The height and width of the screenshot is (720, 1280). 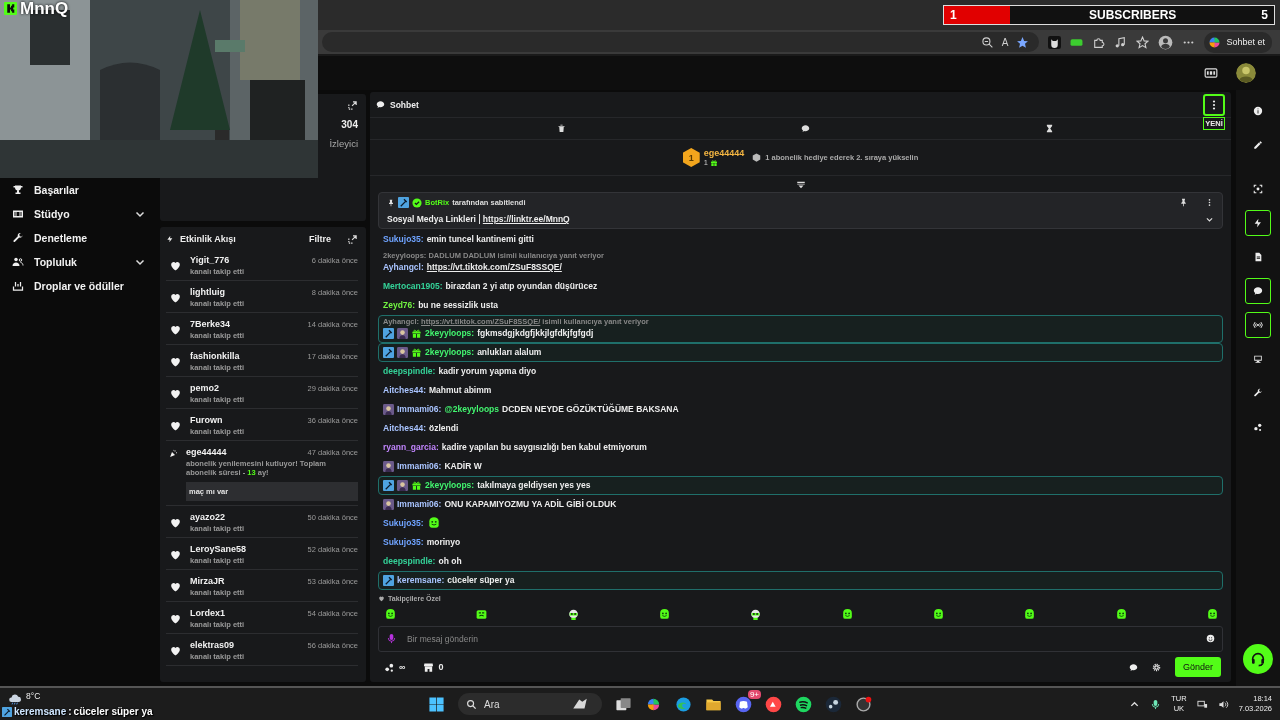 What do you see at coordinates (623, 704) in the screenshot?
I see `task-view-icon` at bounding box center [623, 704].